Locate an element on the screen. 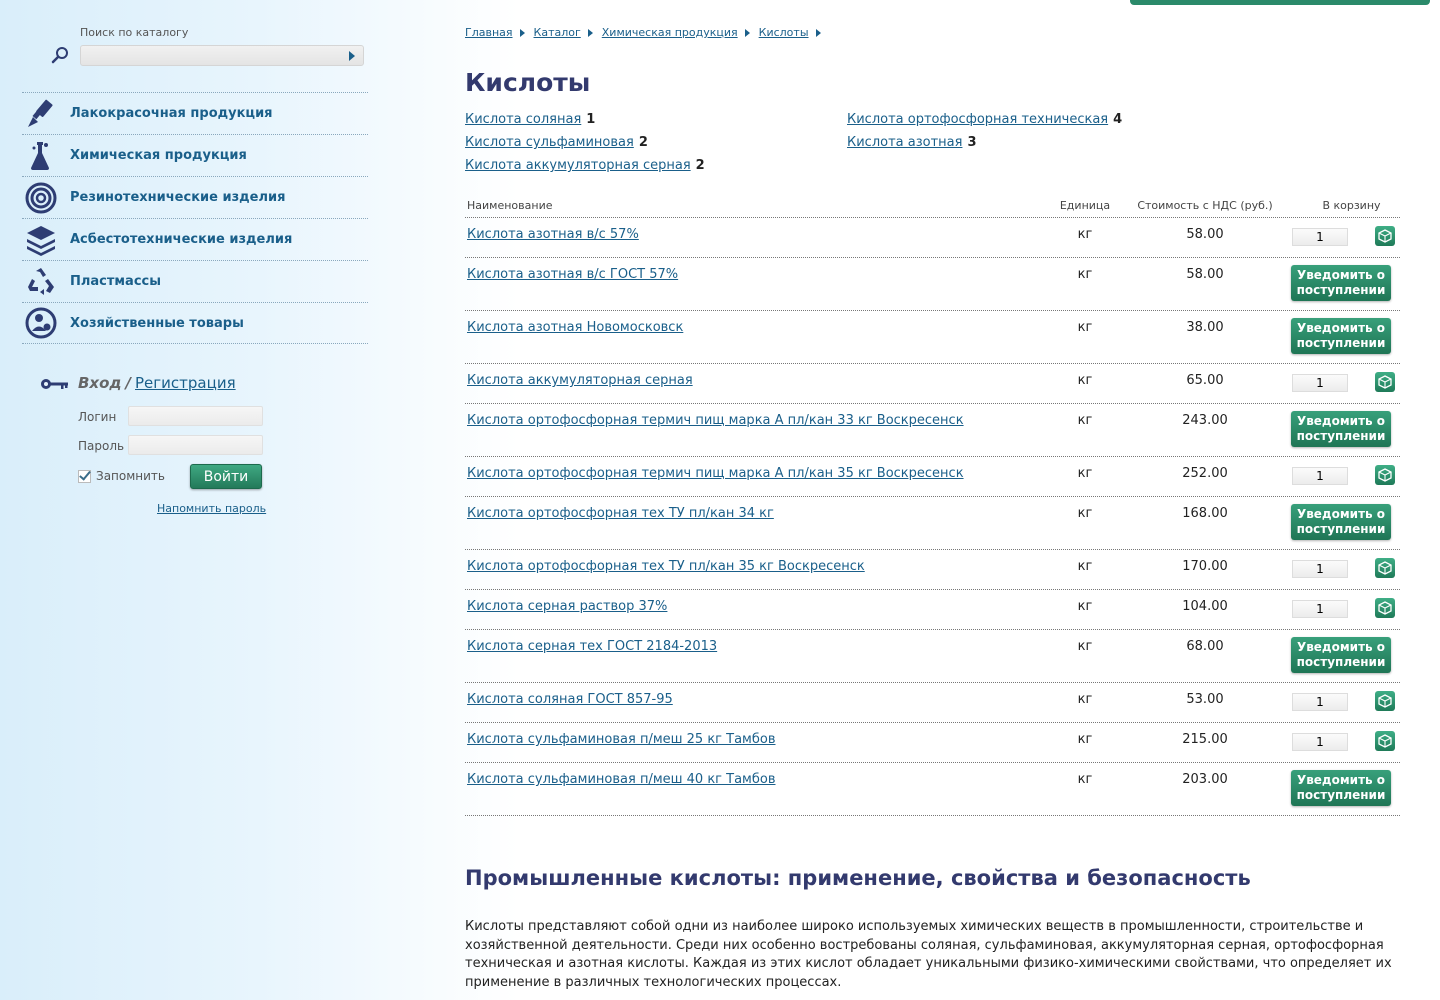 The image size is (1440, 1000). password-field is located at coordinates (195, 445).